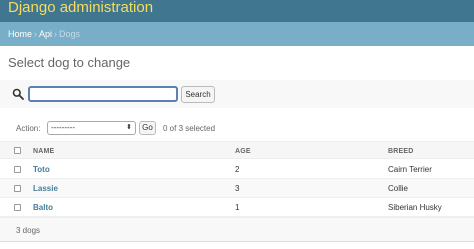 Image resolution: width=474 pixels, height=249 pixels. What do you see at coordinates (45, 188) in the screenshot?
I see `dog-name-link: Lassie` at bounding box center [45, 188].